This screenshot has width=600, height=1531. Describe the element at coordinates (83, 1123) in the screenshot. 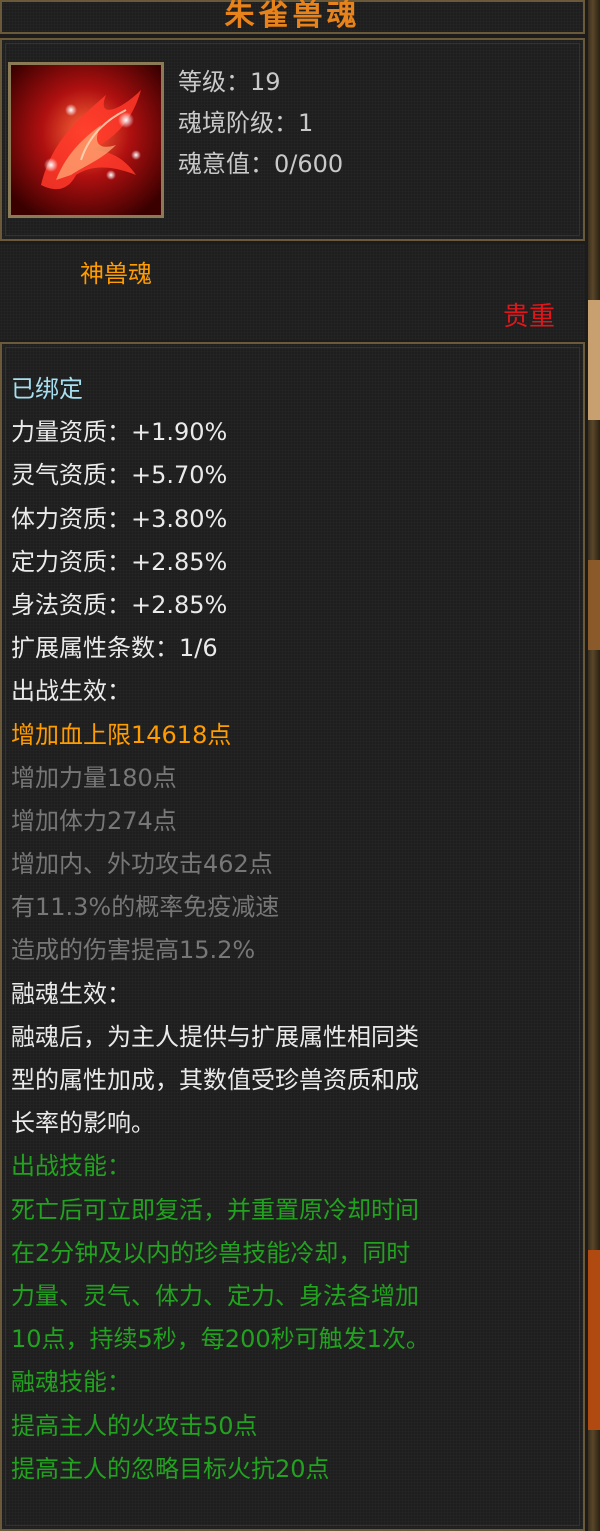

I see `fusion-effect-text: 长率的影响。` at that location.